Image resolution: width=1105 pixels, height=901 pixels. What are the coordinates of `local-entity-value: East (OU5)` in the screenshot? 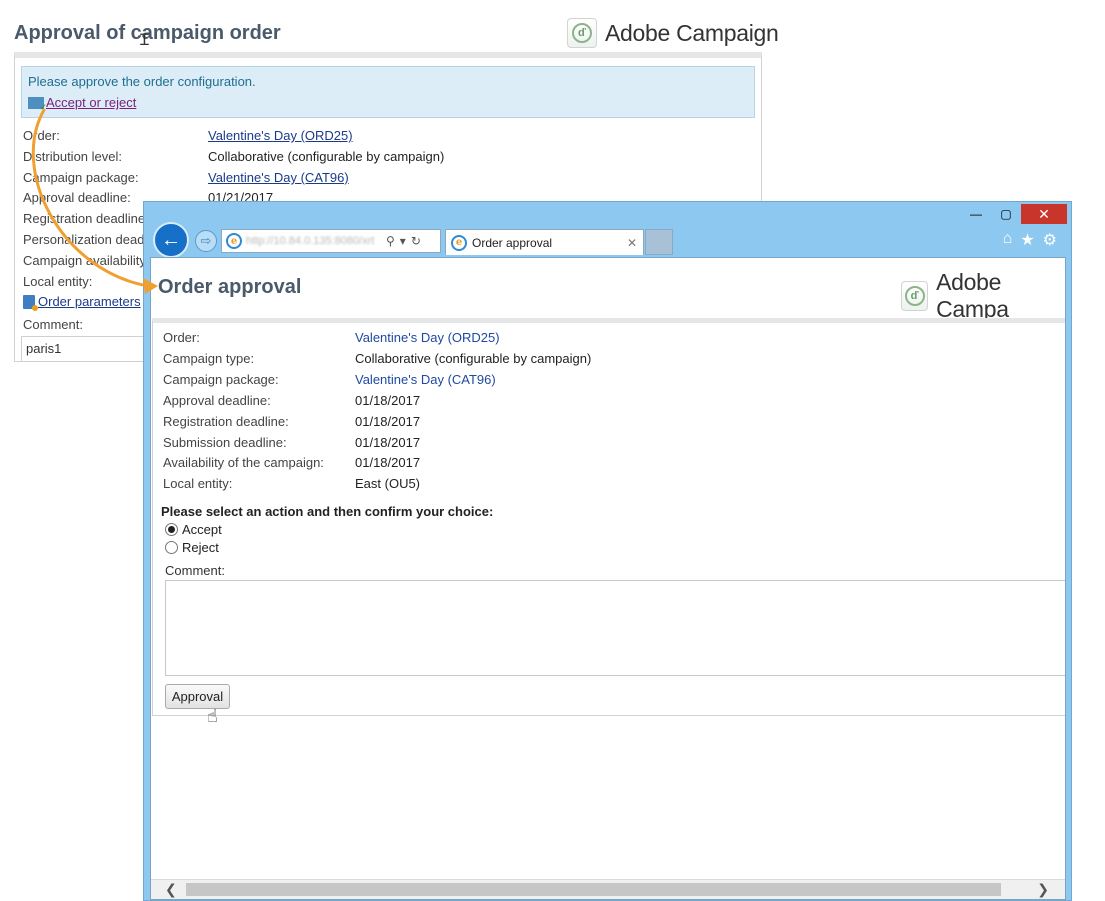 It's located at (388, 483).